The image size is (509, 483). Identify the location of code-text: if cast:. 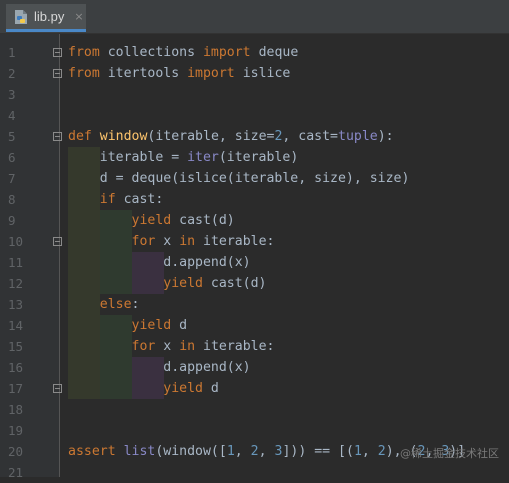
(116, 199).